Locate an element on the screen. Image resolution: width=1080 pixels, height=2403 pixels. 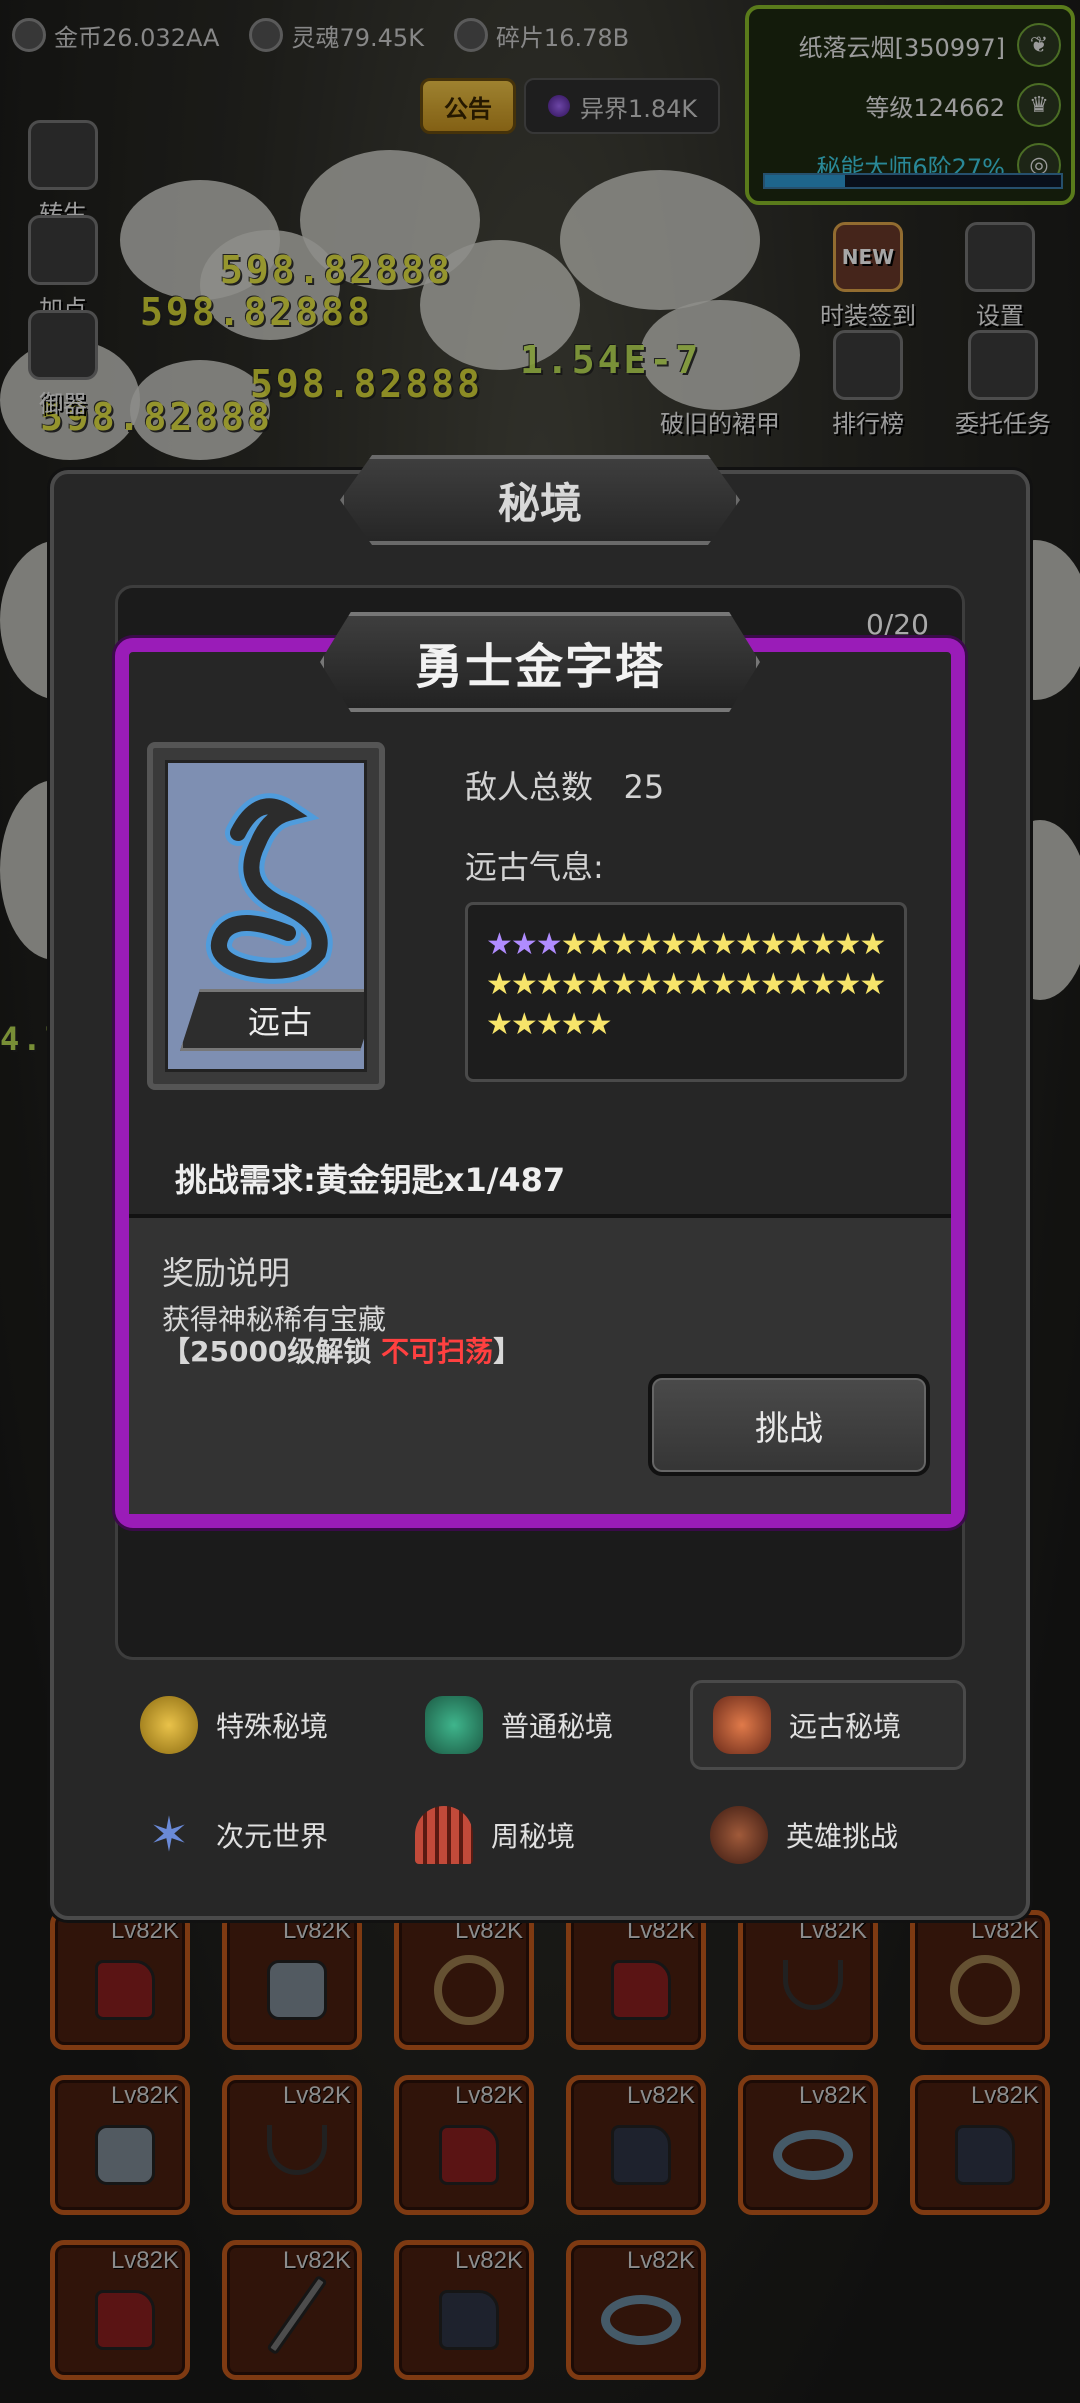
gate-icon is located at coordinates (444, 1835).